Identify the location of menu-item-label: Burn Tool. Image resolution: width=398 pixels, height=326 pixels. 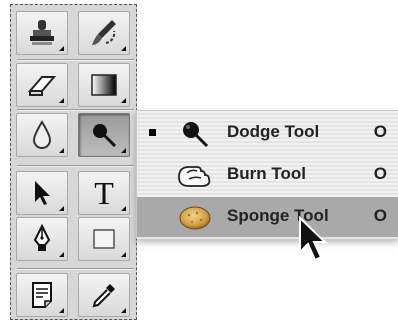
(266, 173).